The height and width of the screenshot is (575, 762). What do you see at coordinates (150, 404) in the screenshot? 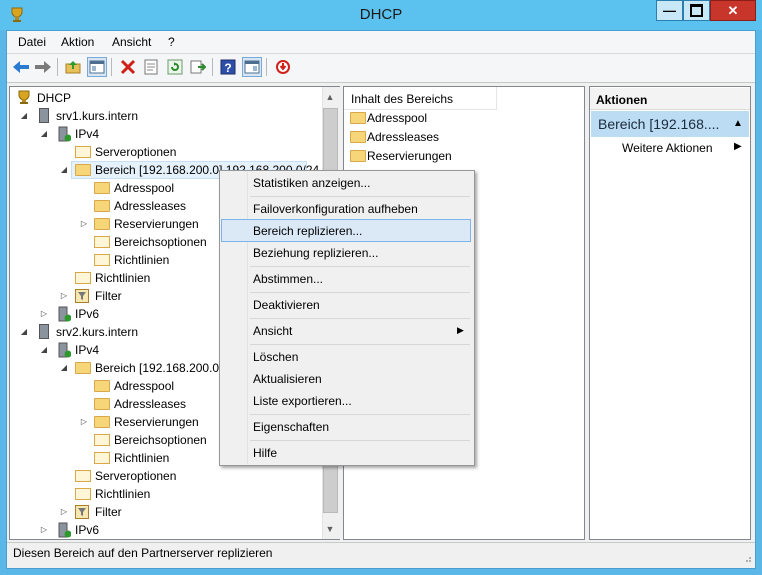
I see `tree-label: Adressleases` at bounding box center [150, 404].